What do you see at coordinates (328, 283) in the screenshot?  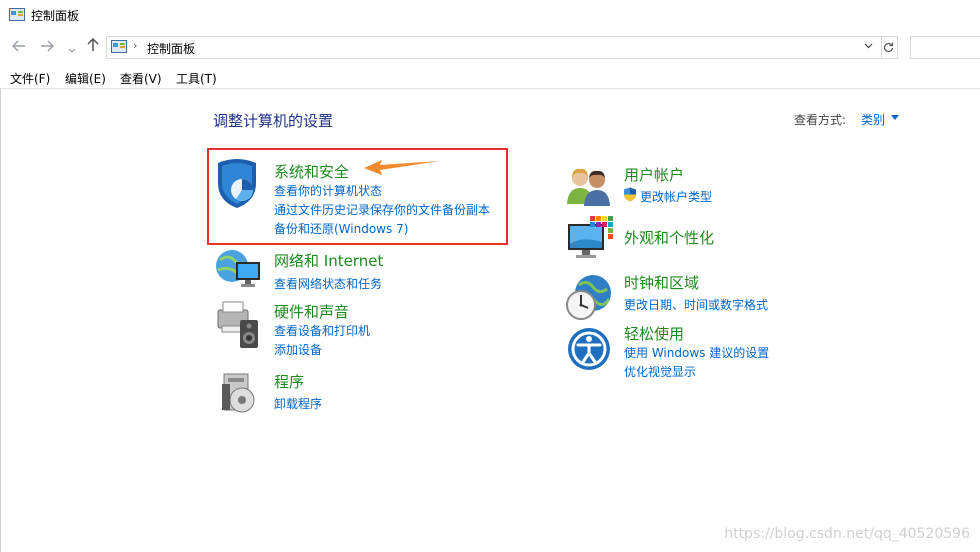 I see `link-network-status: 查看网络状态和任务` at bounding box center [328, 283].